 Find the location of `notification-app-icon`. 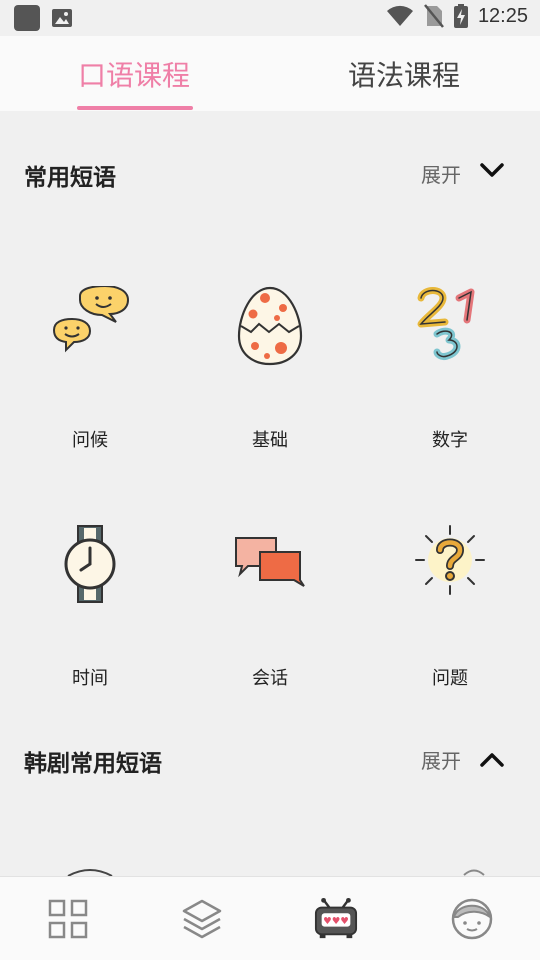

notification-app-icon is located at coordinates (27, 18).